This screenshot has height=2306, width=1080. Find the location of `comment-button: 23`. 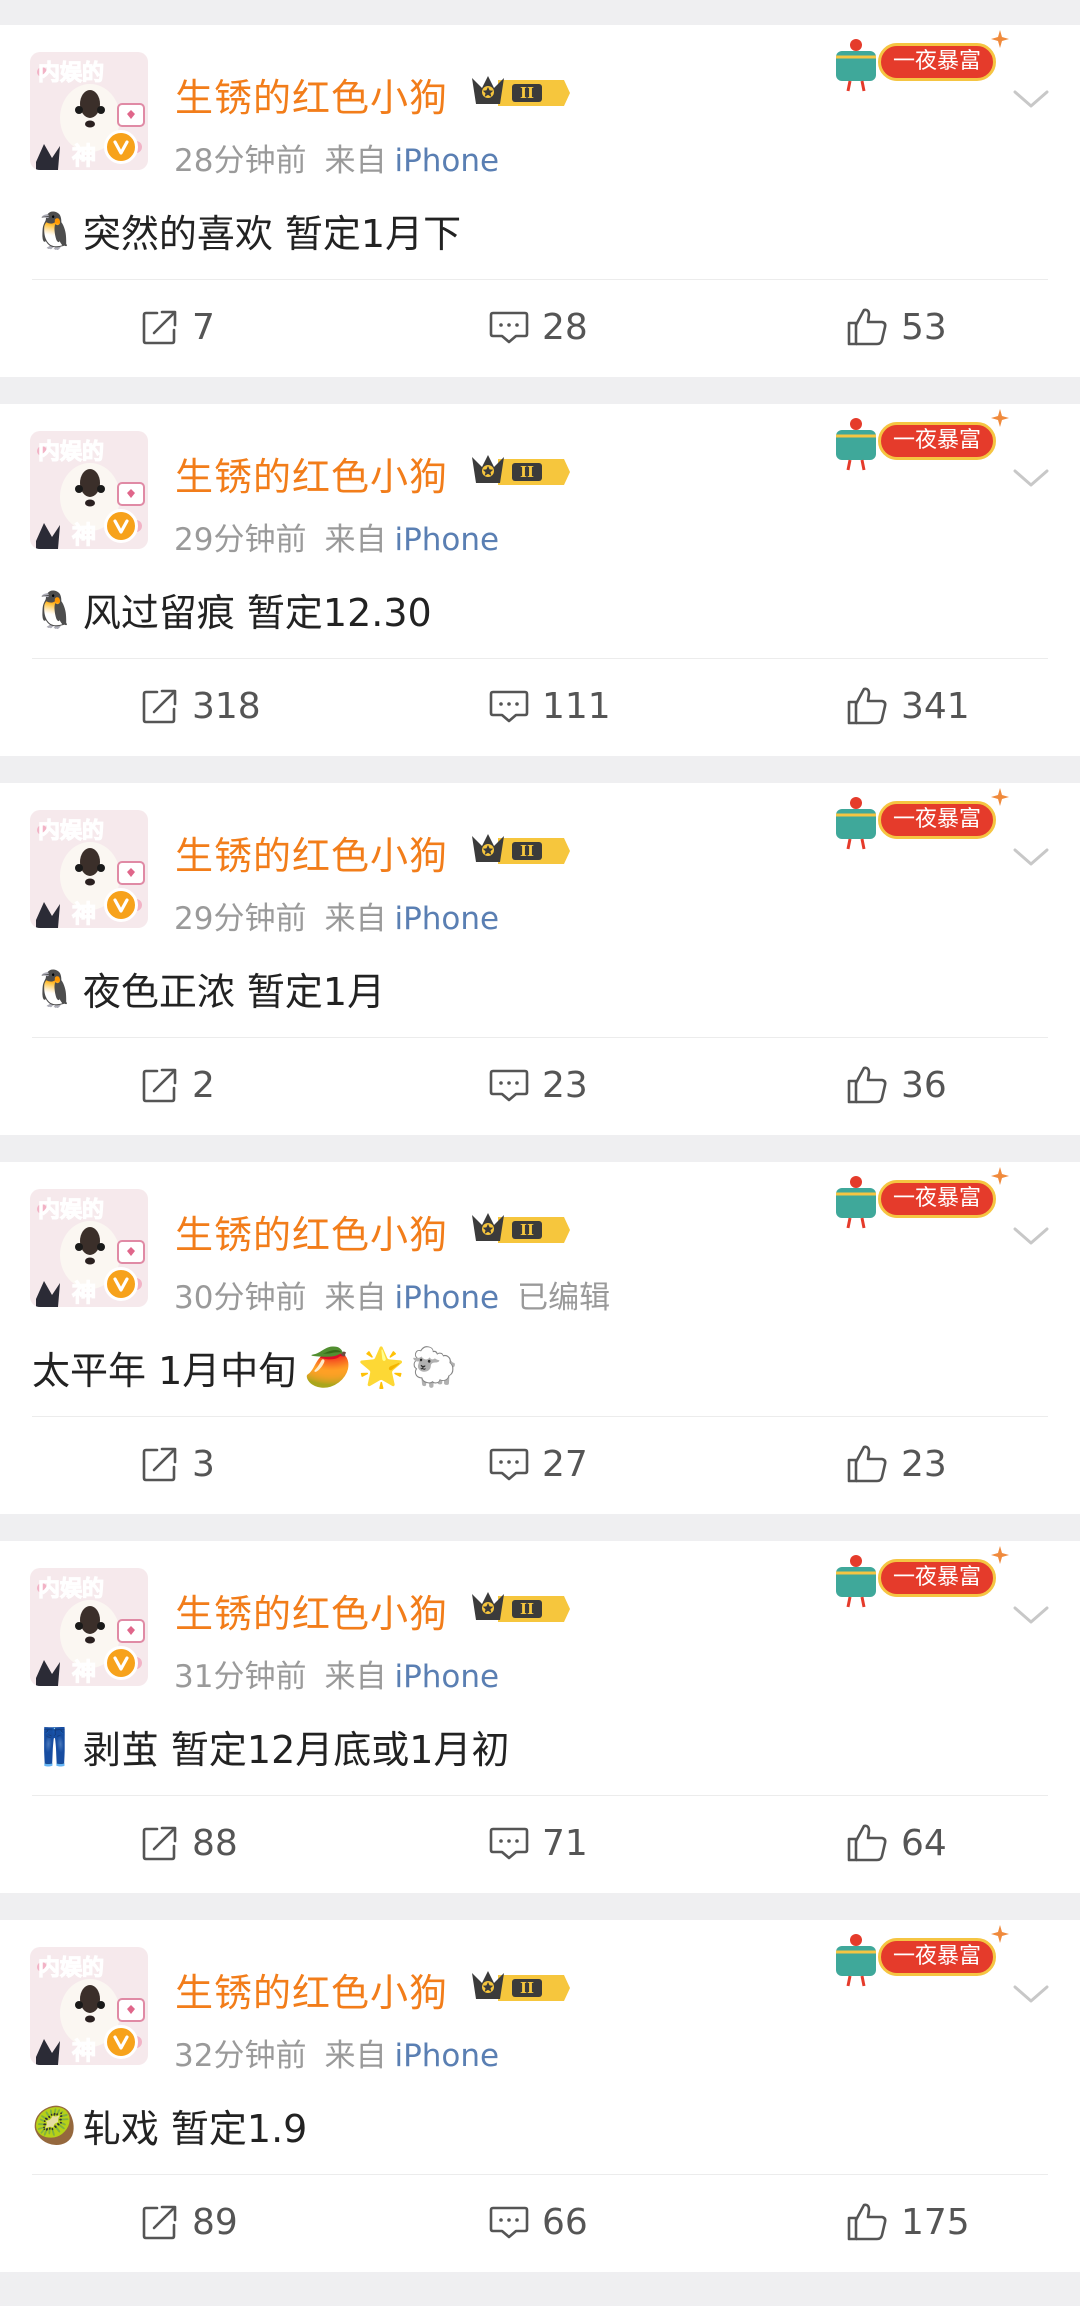

comment-button: 23 is located at coordinates (538, 1085).